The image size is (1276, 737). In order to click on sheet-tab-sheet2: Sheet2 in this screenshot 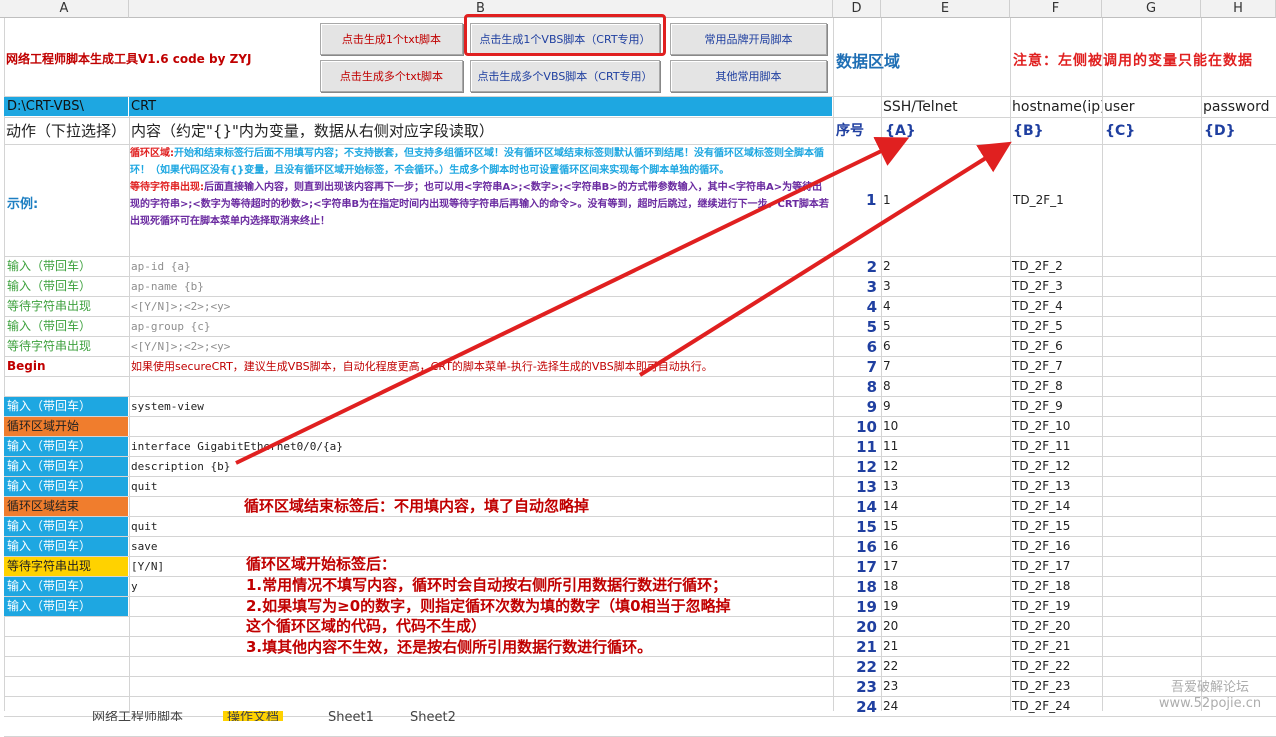, I will do `click(433, 716)`.